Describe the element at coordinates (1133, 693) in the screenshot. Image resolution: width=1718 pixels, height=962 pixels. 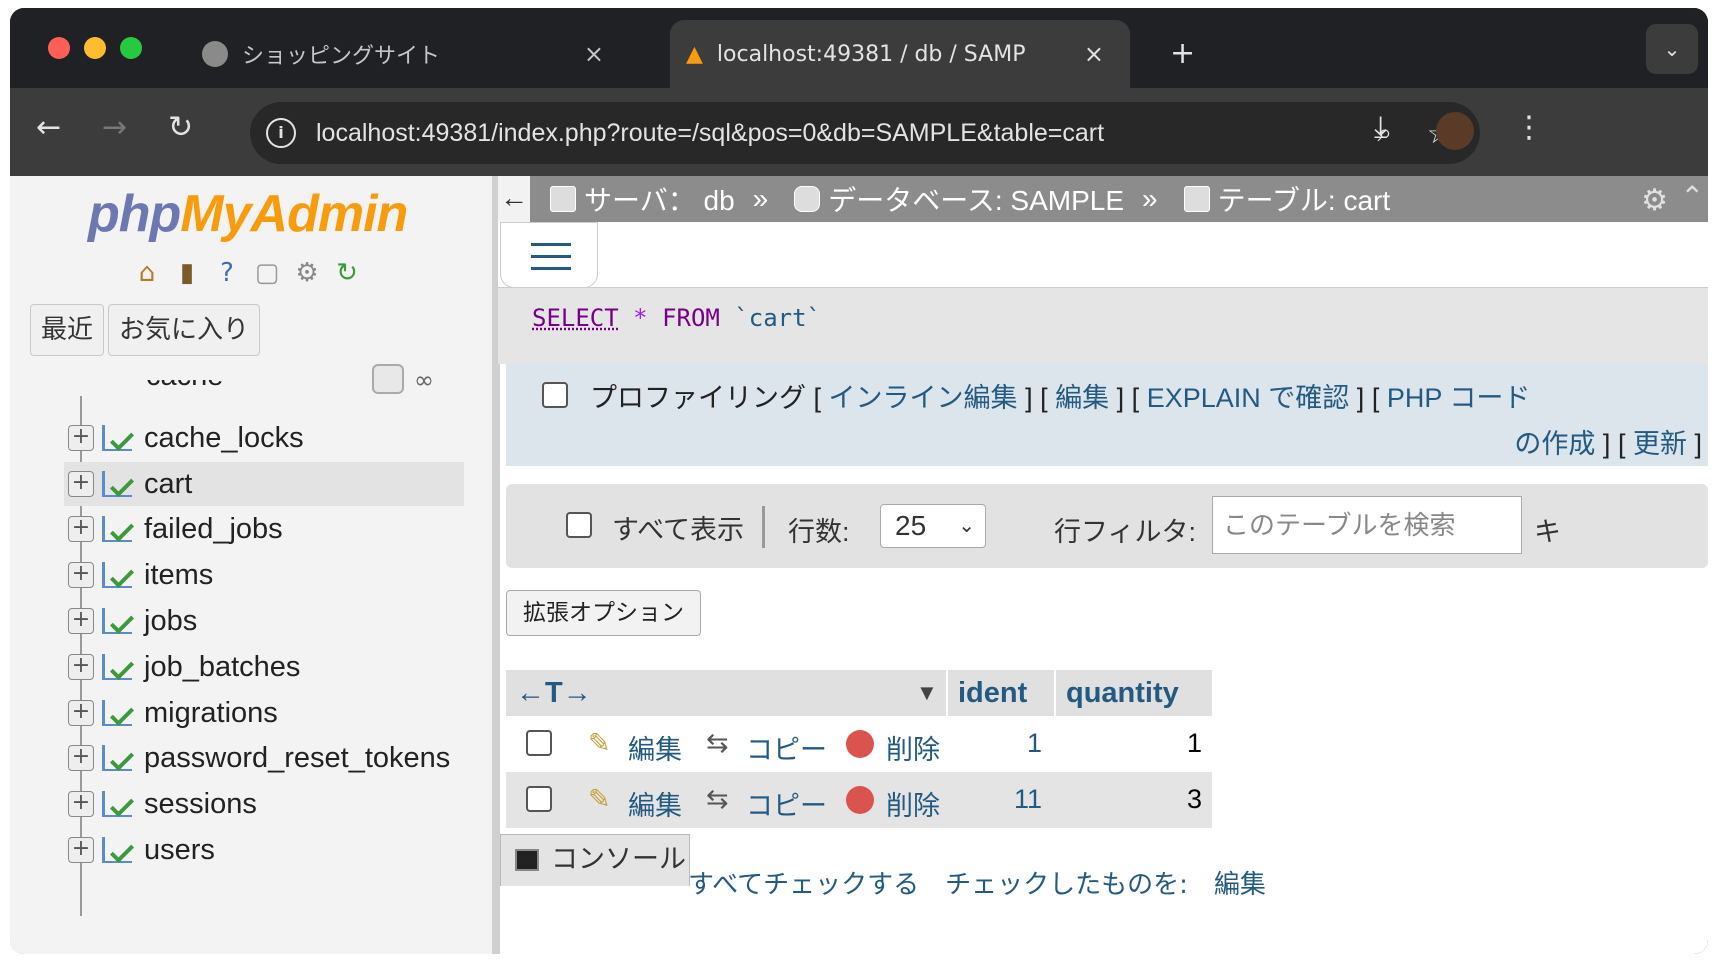
I see `column-quantity: quantity` at that location.